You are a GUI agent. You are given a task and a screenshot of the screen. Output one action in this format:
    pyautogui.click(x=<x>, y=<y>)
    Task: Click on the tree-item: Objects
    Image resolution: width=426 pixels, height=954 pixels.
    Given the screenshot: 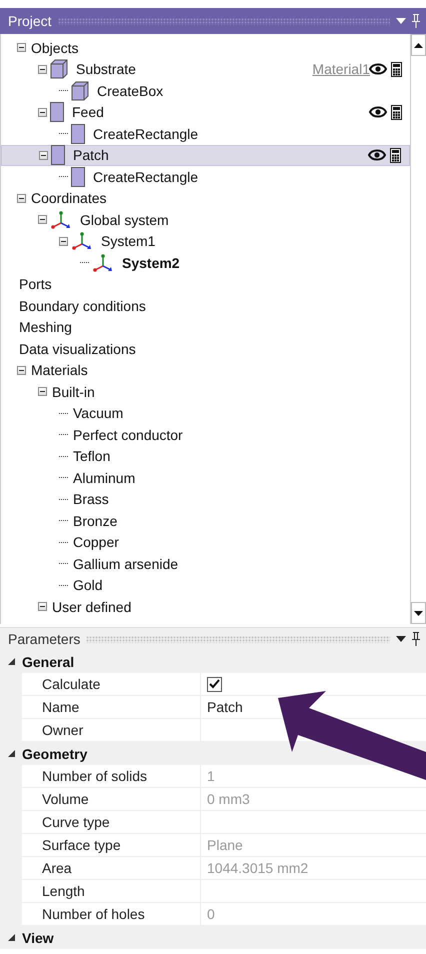 What is the action you would take?
    pyautogui.click(x=54, y=48)
    